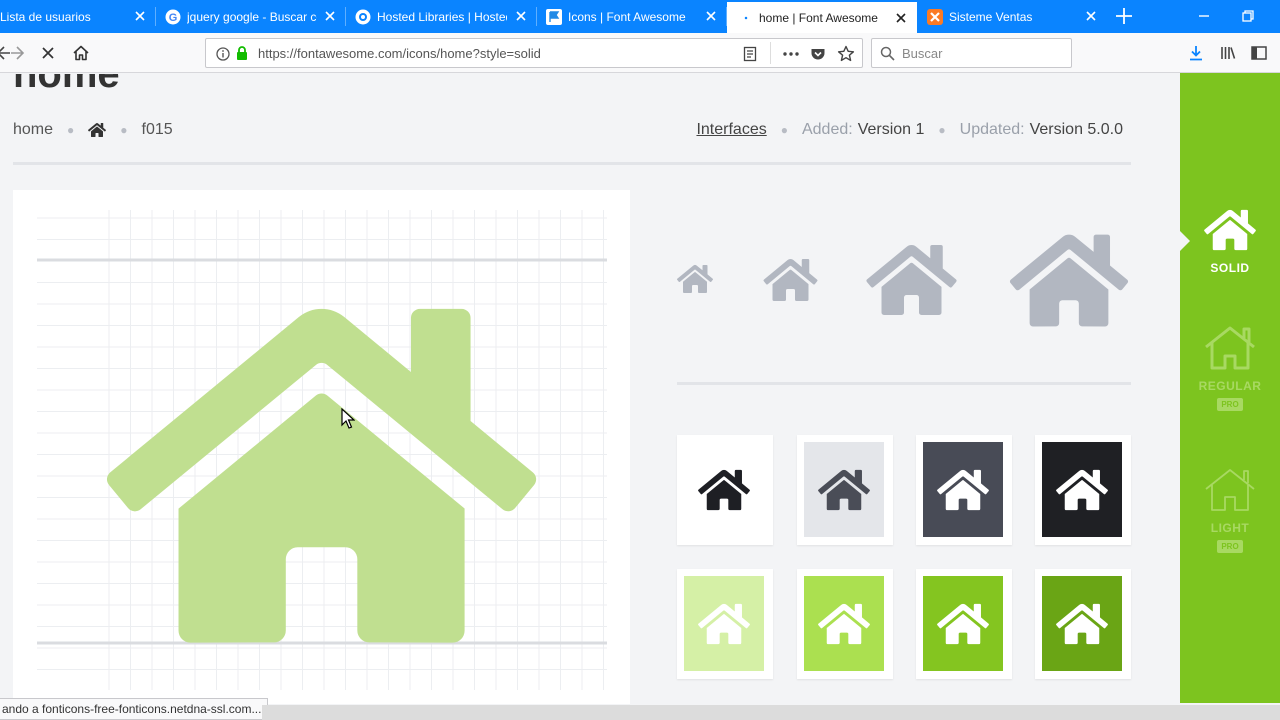 The image size is (1280, 720). What do you see at coordinates (971, 53) in the screenshot?
I see `search-box: Buscar` at bounding box center [971, 53].